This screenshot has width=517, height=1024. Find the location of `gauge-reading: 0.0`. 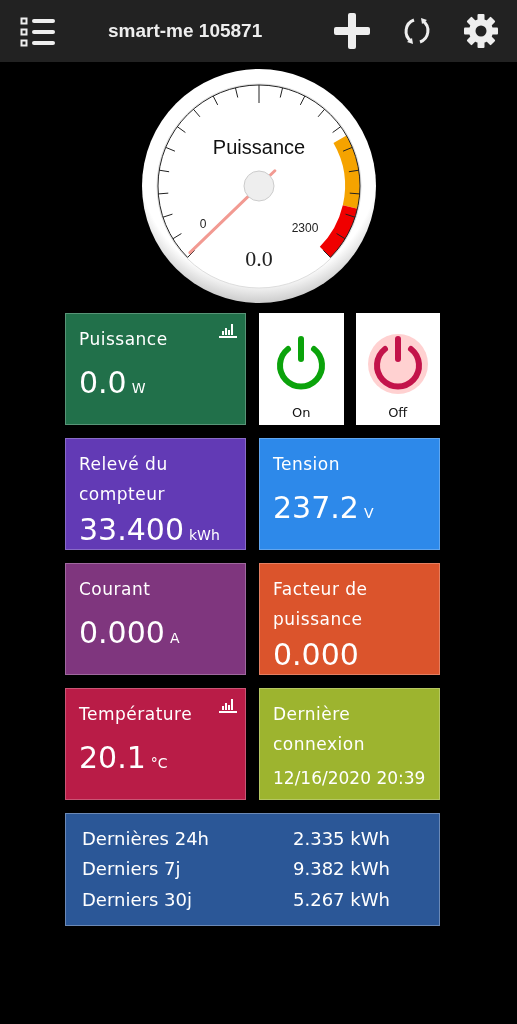

gauge-reading: 0.0 is located at coordinates (258, 258).